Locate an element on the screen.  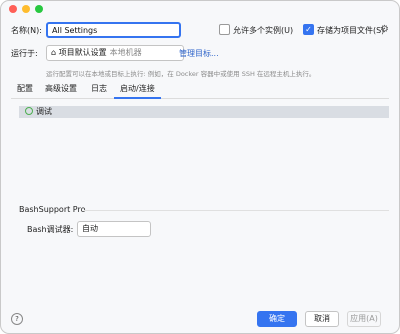
tab-advanced: 高级设置 is located at coordinates (61, 90).